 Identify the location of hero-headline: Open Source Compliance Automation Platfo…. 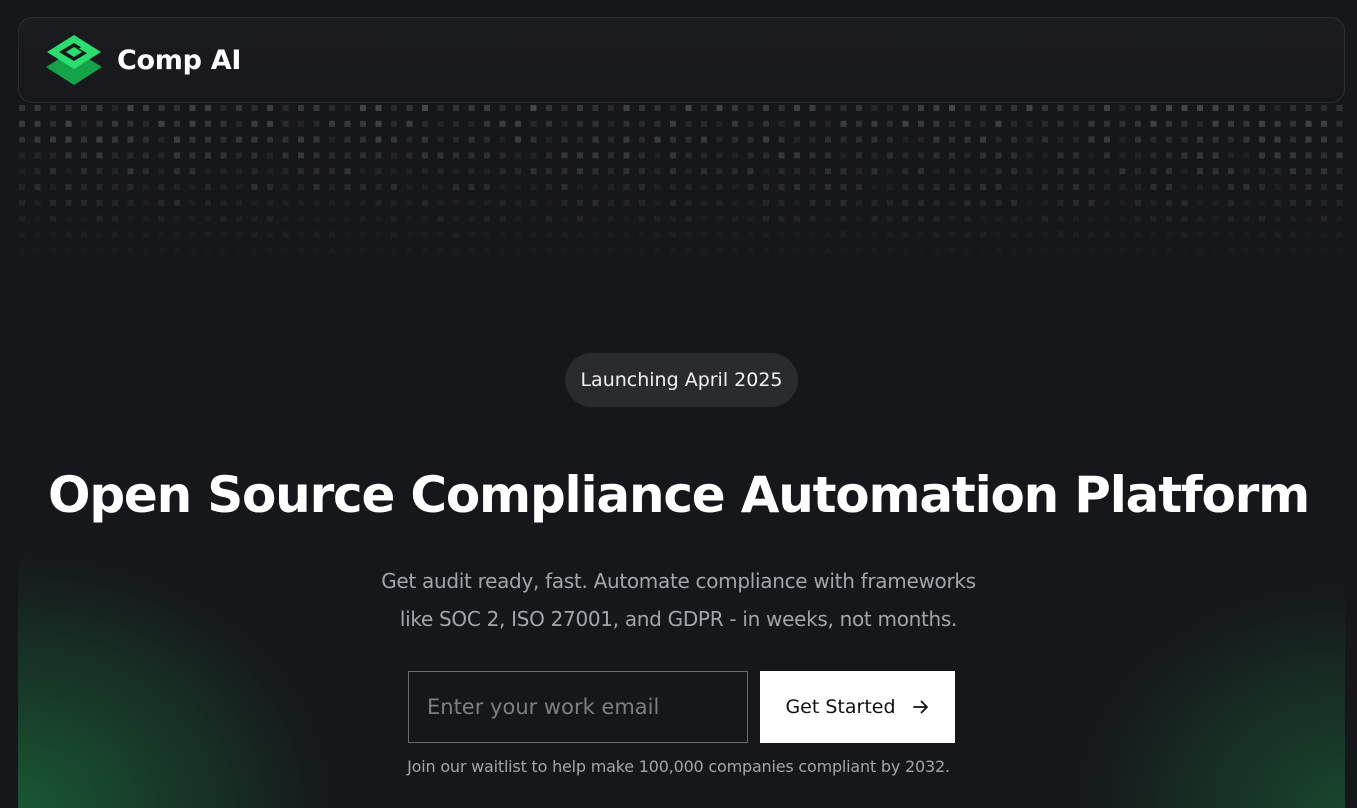
(679, 495).